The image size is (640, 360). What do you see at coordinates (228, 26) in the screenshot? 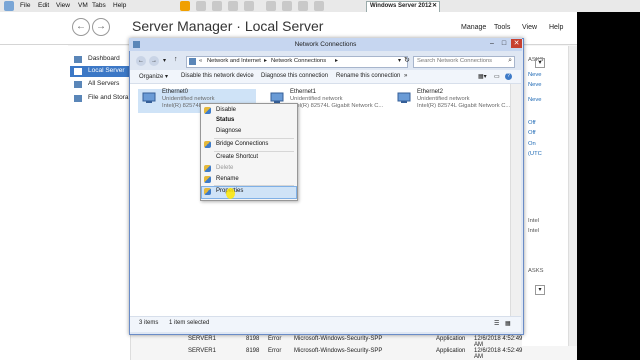
I see `page-title: Server Manager · Local Server` at bounding box center [228, 26].